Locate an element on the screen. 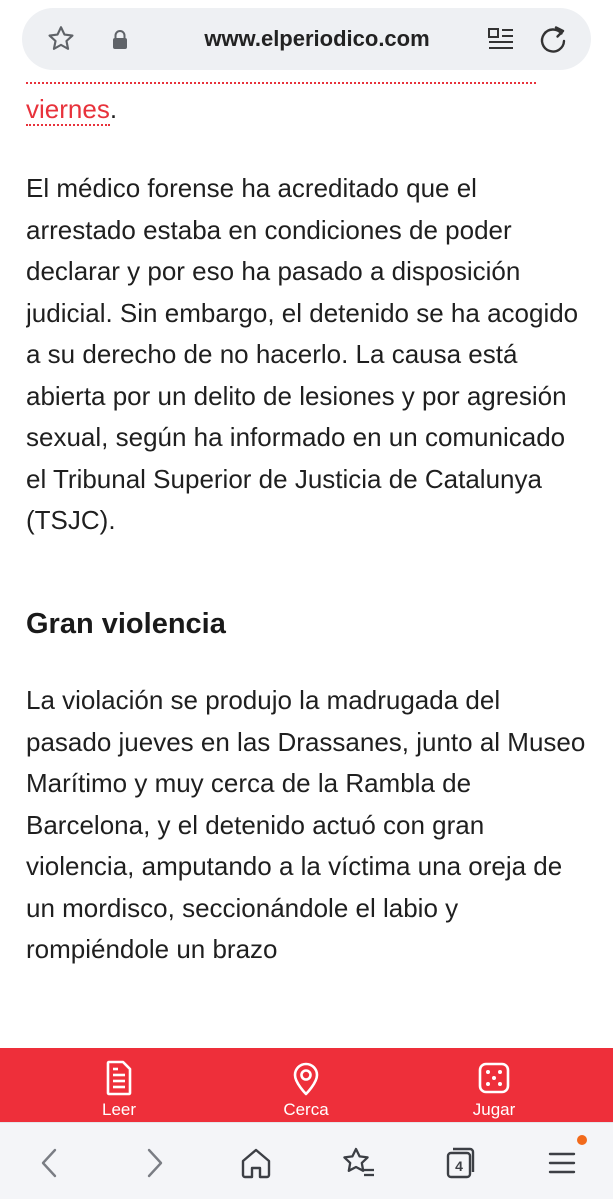 This screenshot has width=613, height=1199. star-list-icon is located at coordinates (358, 1162).